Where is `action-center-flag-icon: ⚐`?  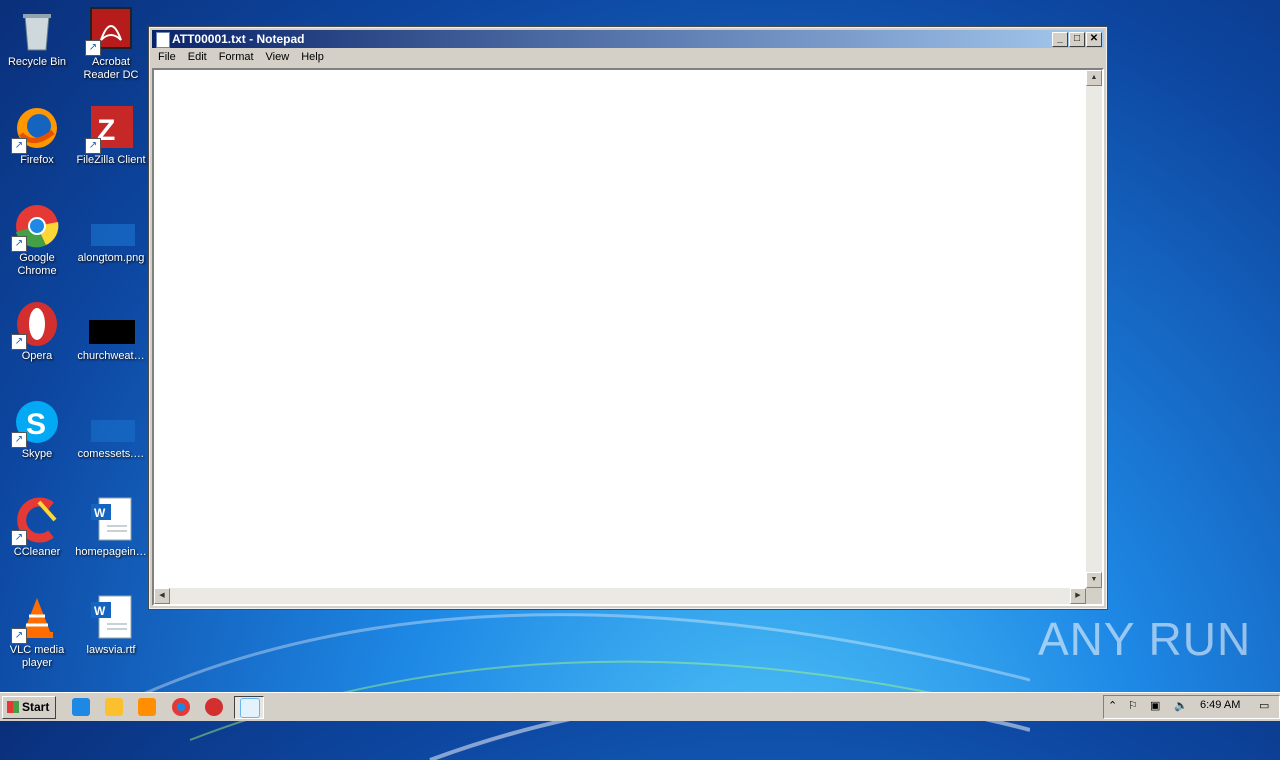
action-center-flag-icon: ⚐ is located at coordinates (1133, 705).